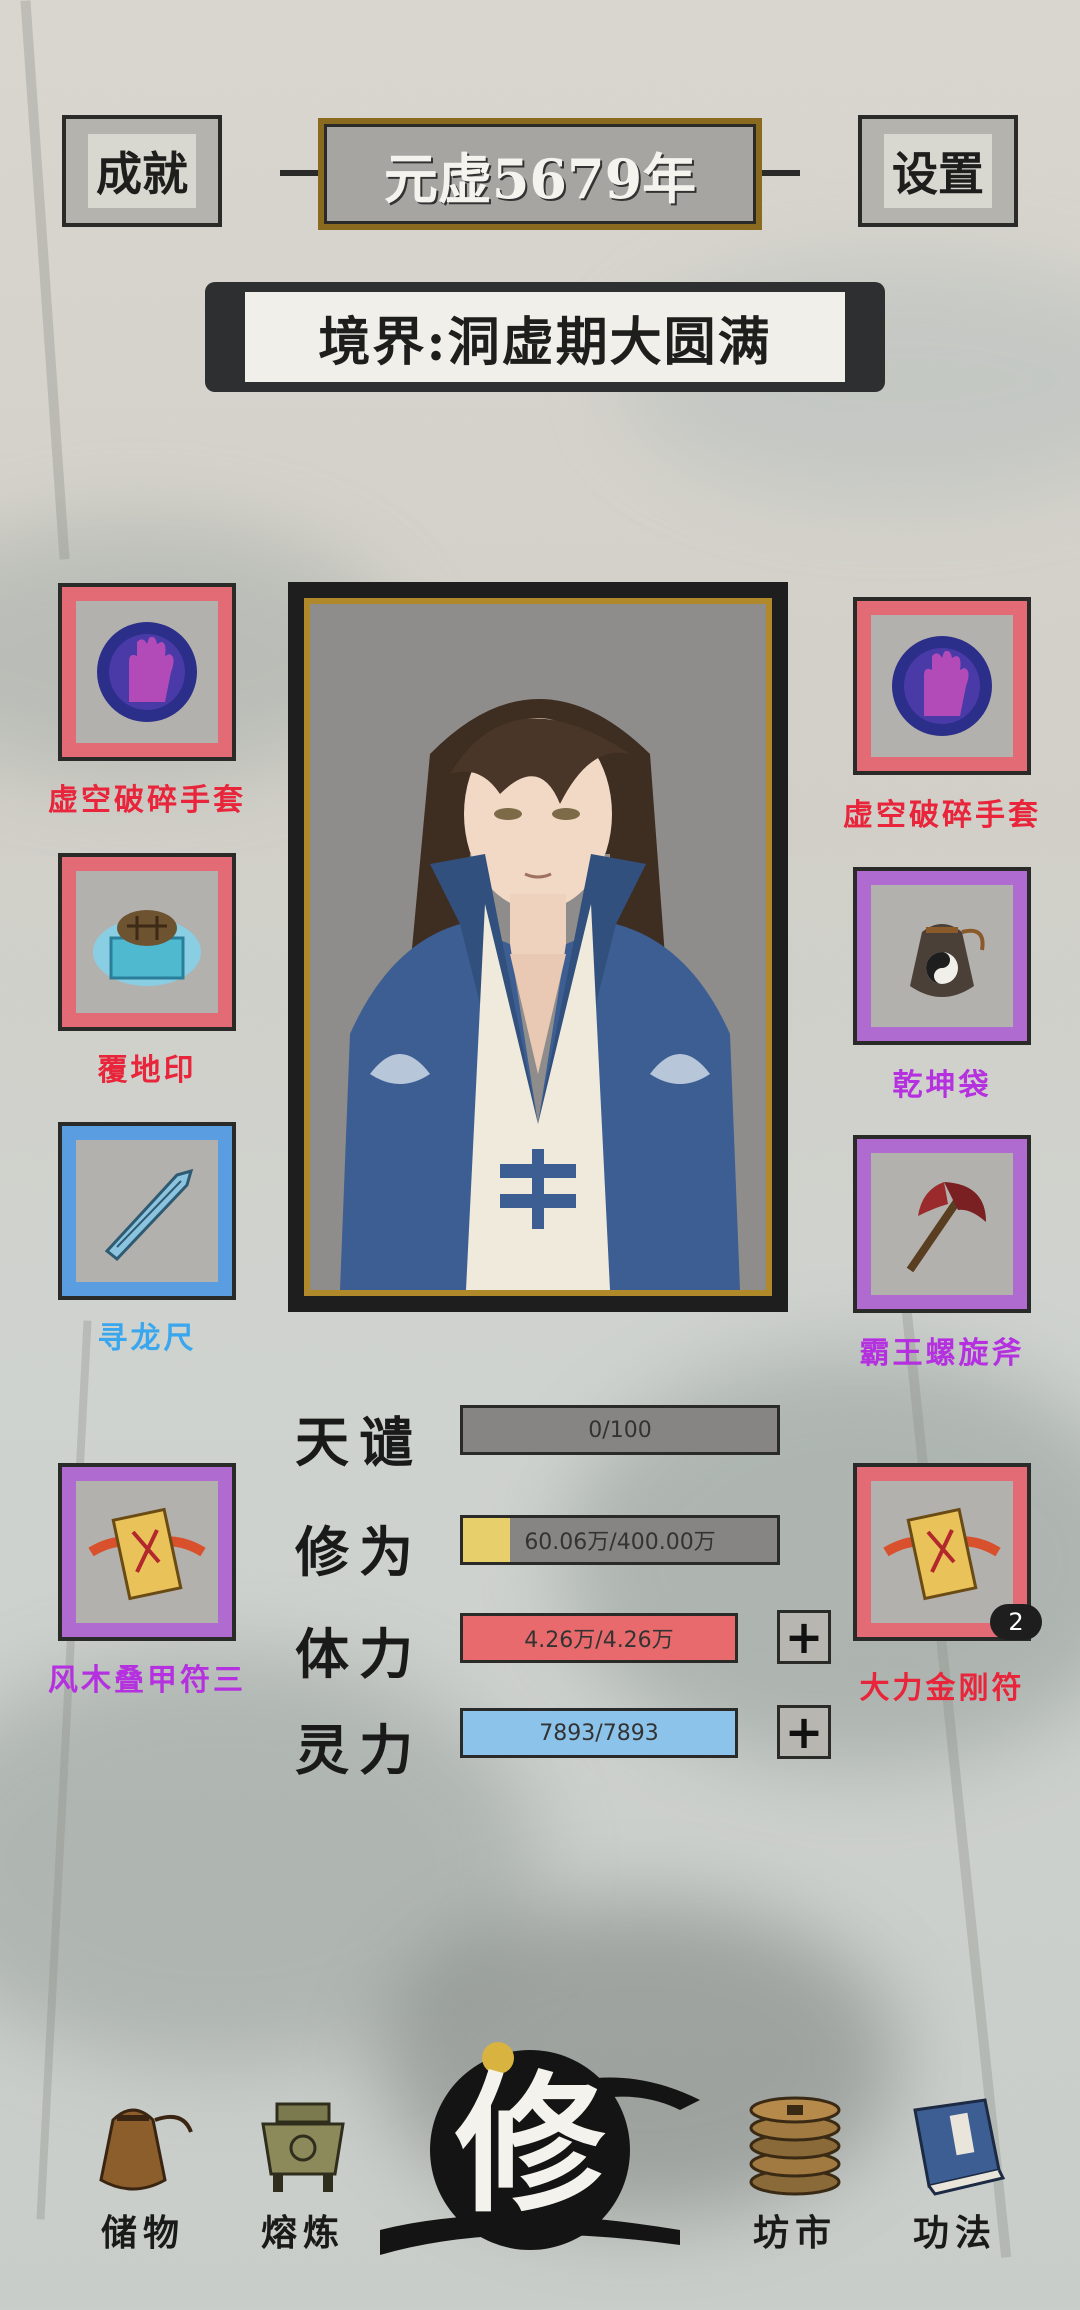 Image resolution: width=1080 pixels, height=2310 pixels. I want to click on equip-label-right-2: 乾坤袋, so click(942, 1085).